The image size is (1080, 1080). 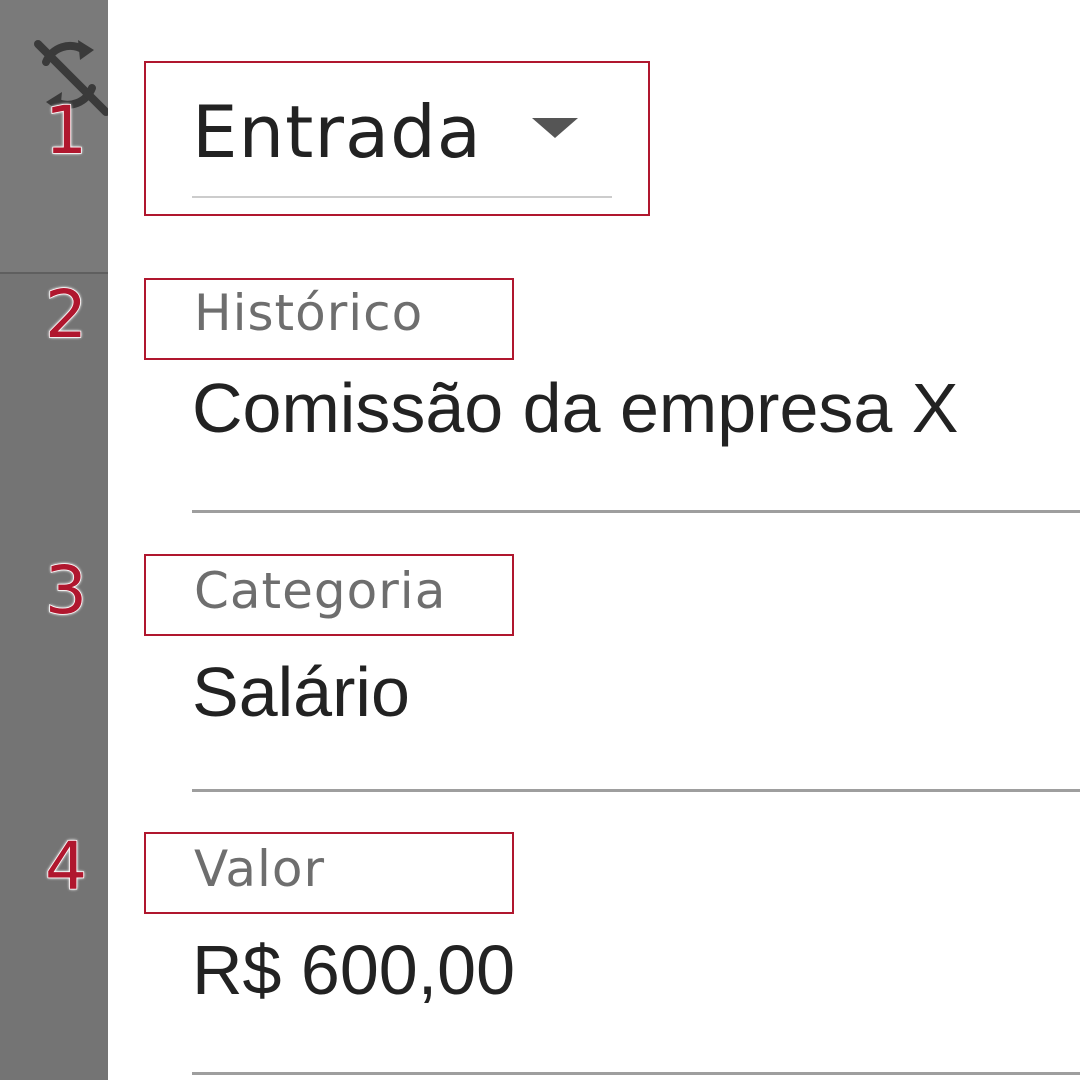 What do you see at coordinates (636, 790) in the screenshot?
I see `categoria-underline` at bounding box center [636, 790].